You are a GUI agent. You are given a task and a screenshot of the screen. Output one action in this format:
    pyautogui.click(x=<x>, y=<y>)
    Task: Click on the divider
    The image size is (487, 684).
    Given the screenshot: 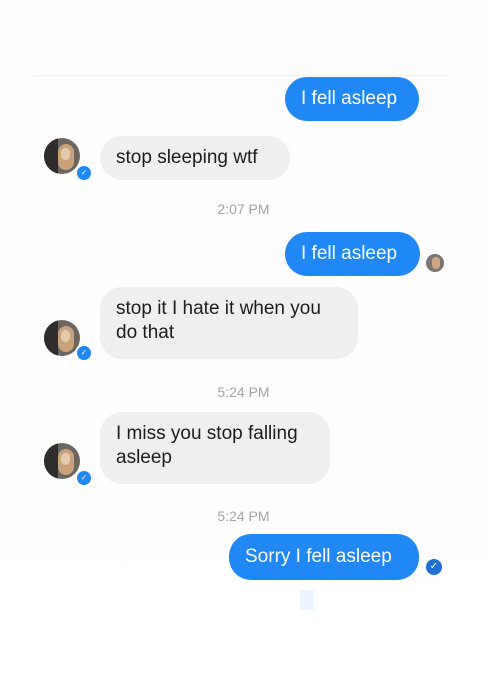 What is the action you would take?
    pyautogui.click(x=240, y=75)
    